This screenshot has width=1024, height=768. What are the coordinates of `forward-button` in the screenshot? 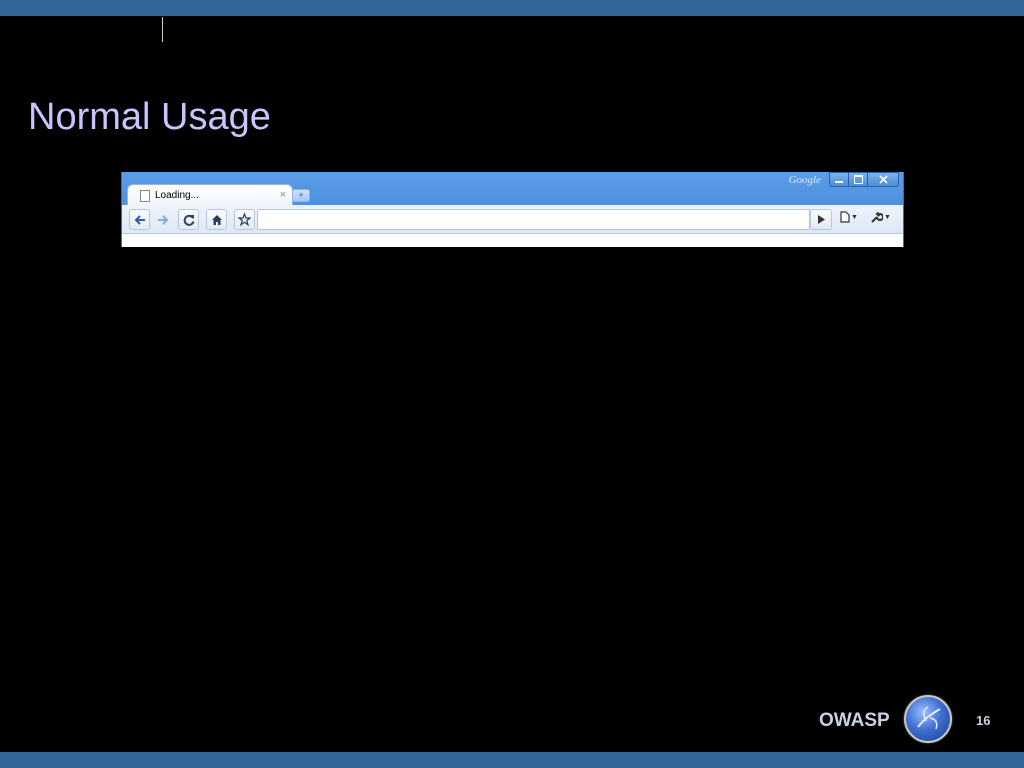 It's located at (162, 219).